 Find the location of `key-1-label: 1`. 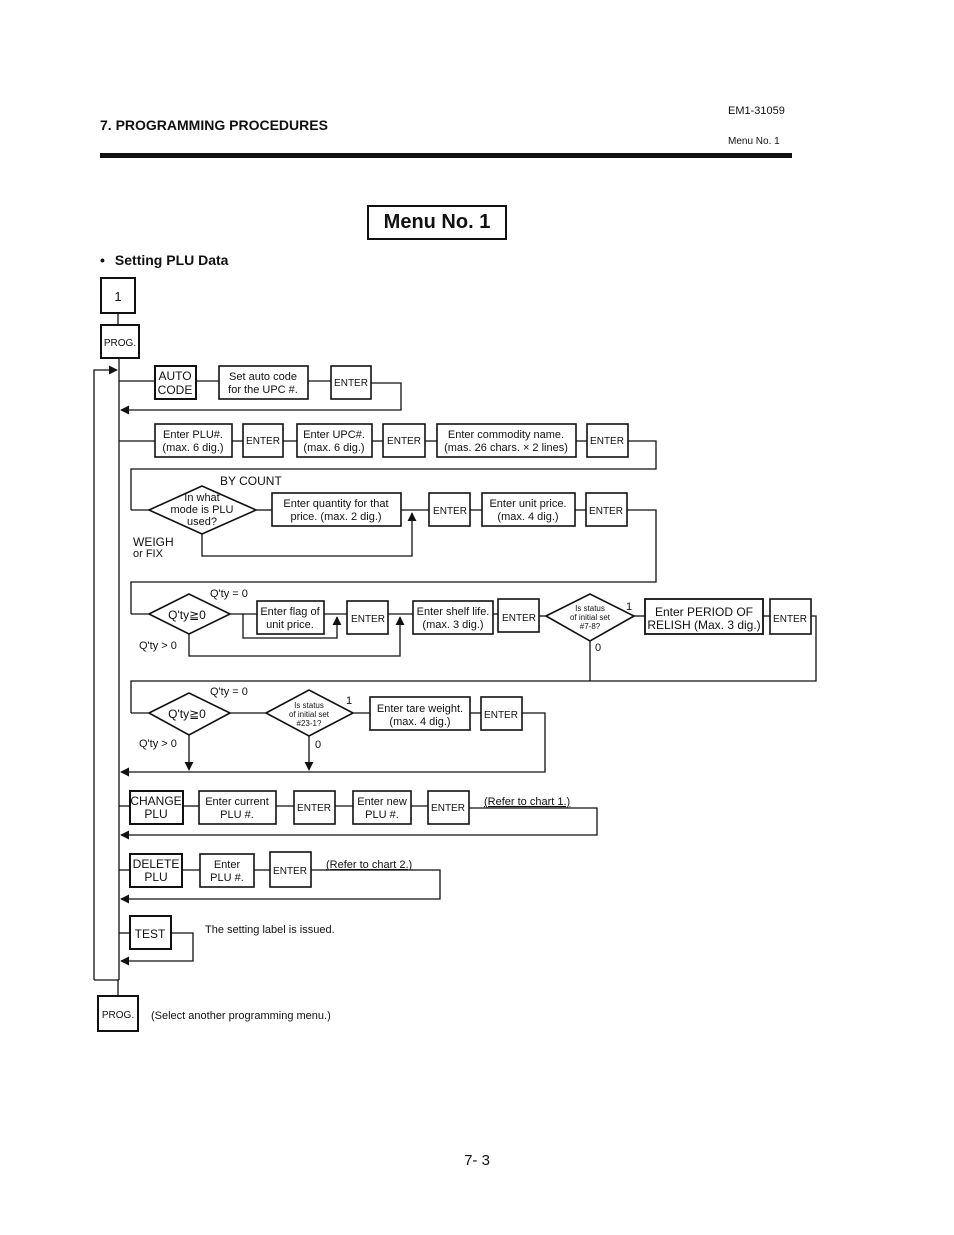

key-1-label: 1 is located at coordinates (117, 296).